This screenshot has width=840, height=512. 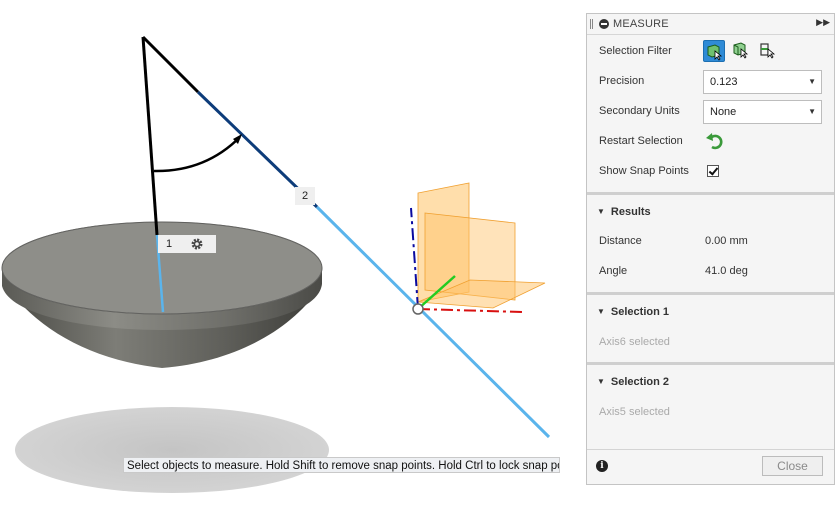 What do you see at coordinates (414, 258) in the screenshot?
I see `triad-z` at bounding box center [414, 258].